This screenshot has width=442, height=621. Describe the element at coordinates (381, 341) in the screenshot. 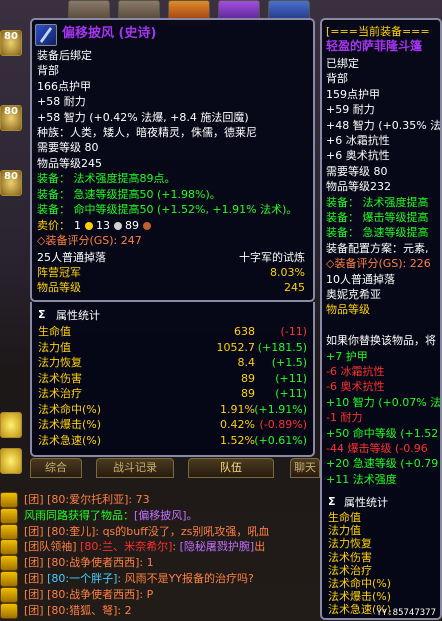

I see `compare-attribute-line: 如果你替换该物品，将` at that location.